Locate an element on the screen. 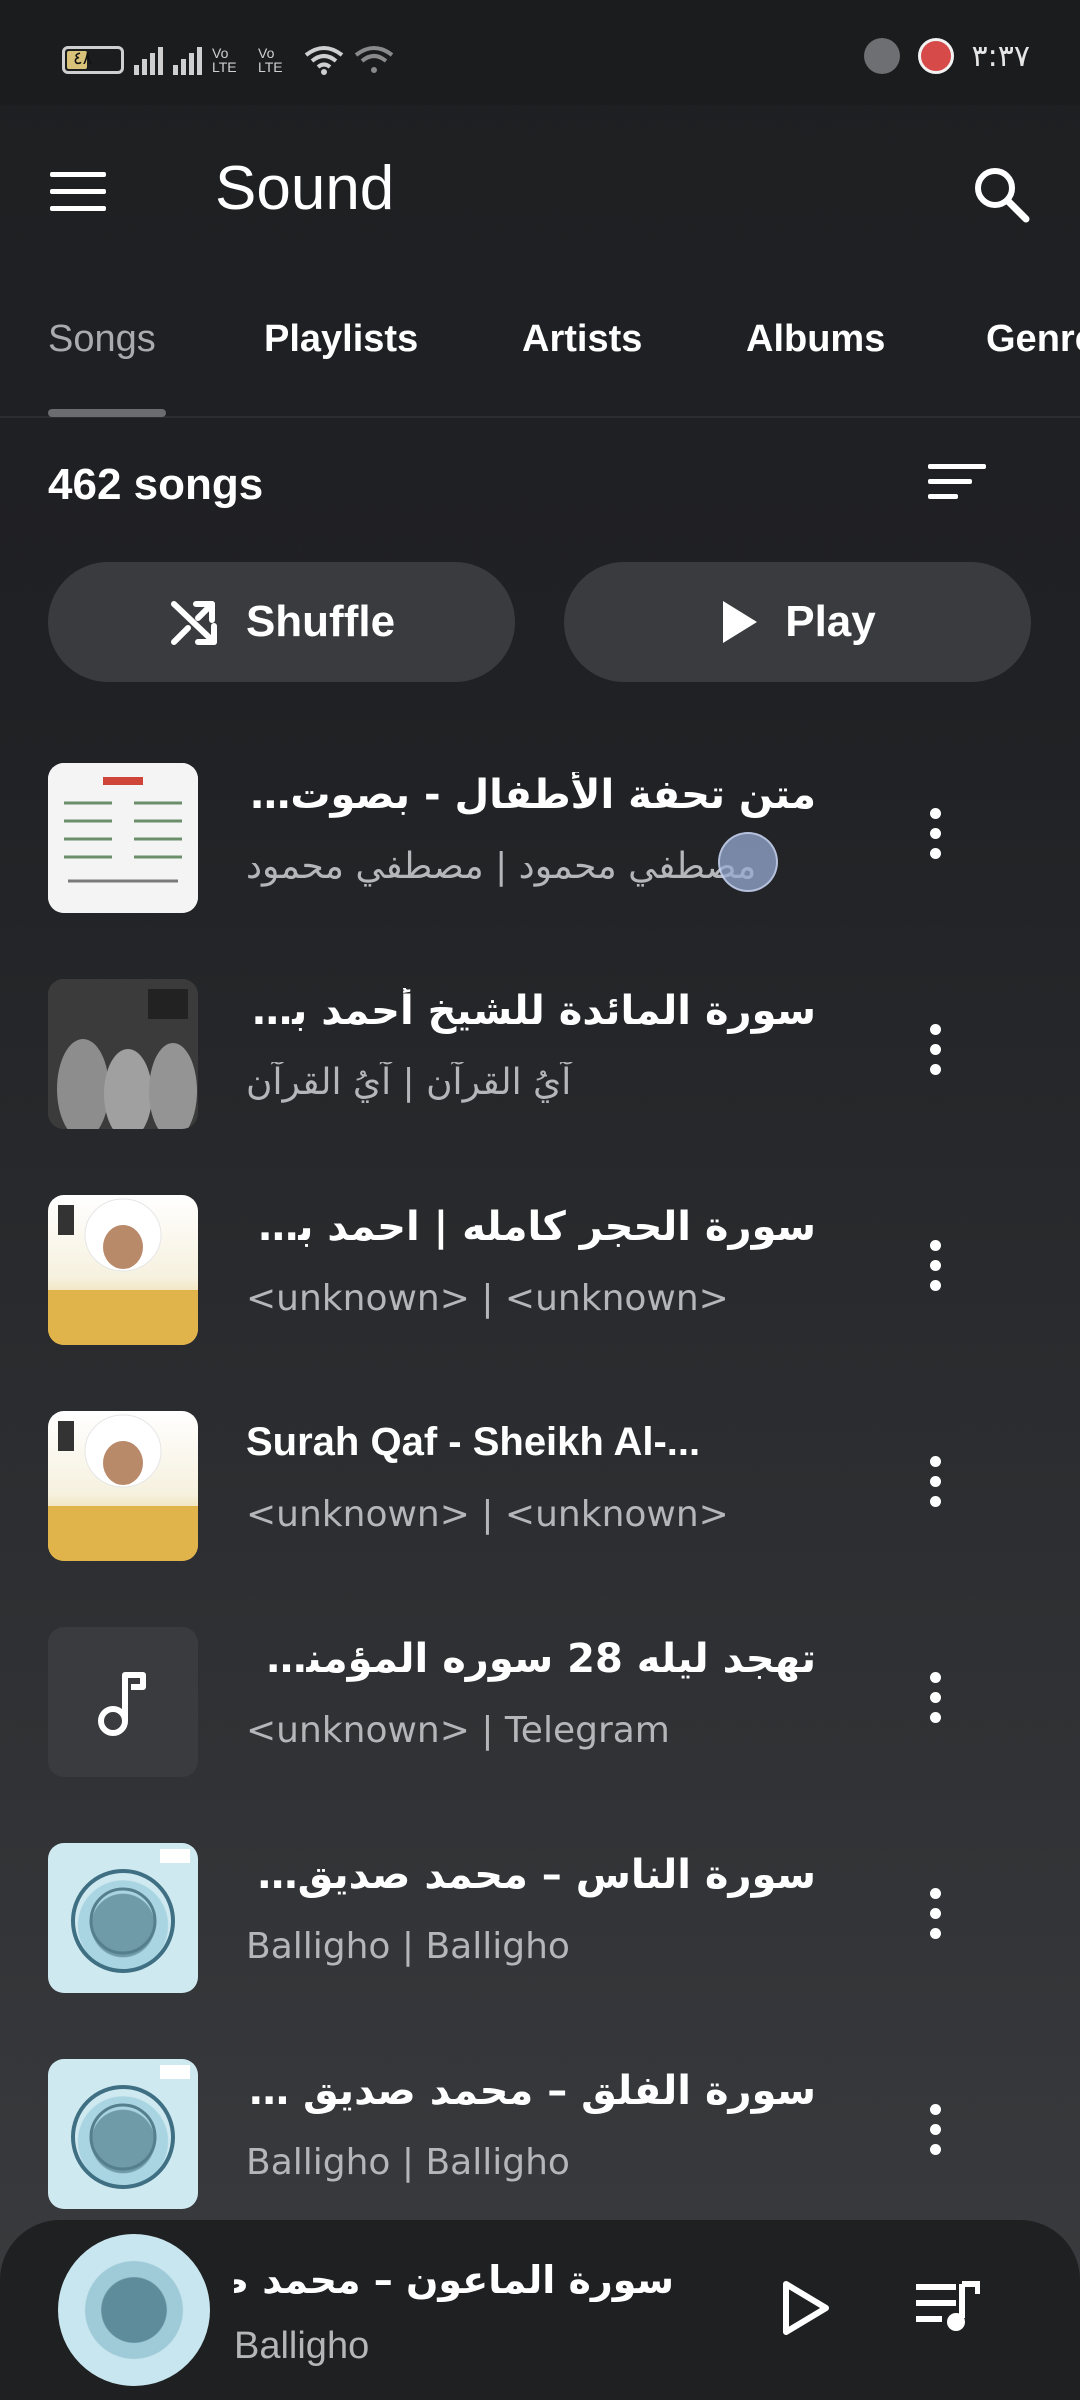 The height and width of the screenshot is (2400, 1080). page-title: Sound is located at coordinates (305, 188).